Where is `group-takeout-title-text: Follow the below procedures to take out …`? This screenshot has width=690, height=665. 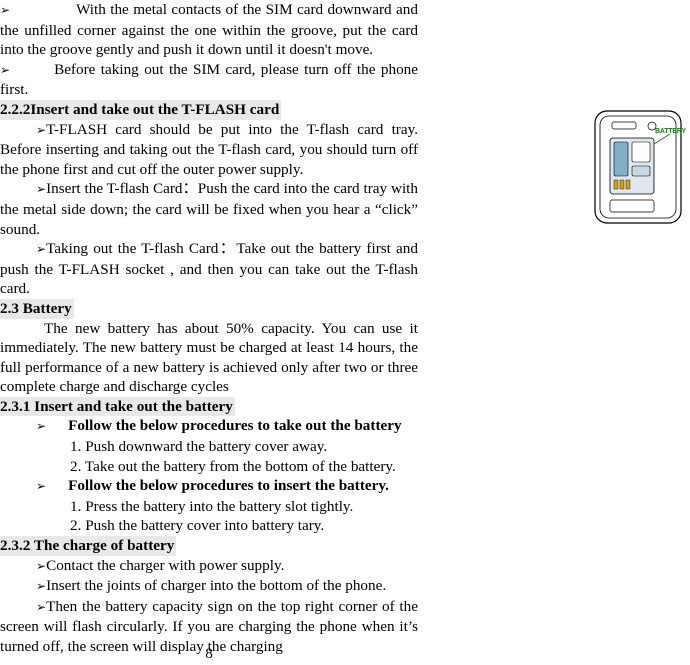
group-takeout-title-text: Follow the below procedures to take out … is located at coordinates (235, 426).